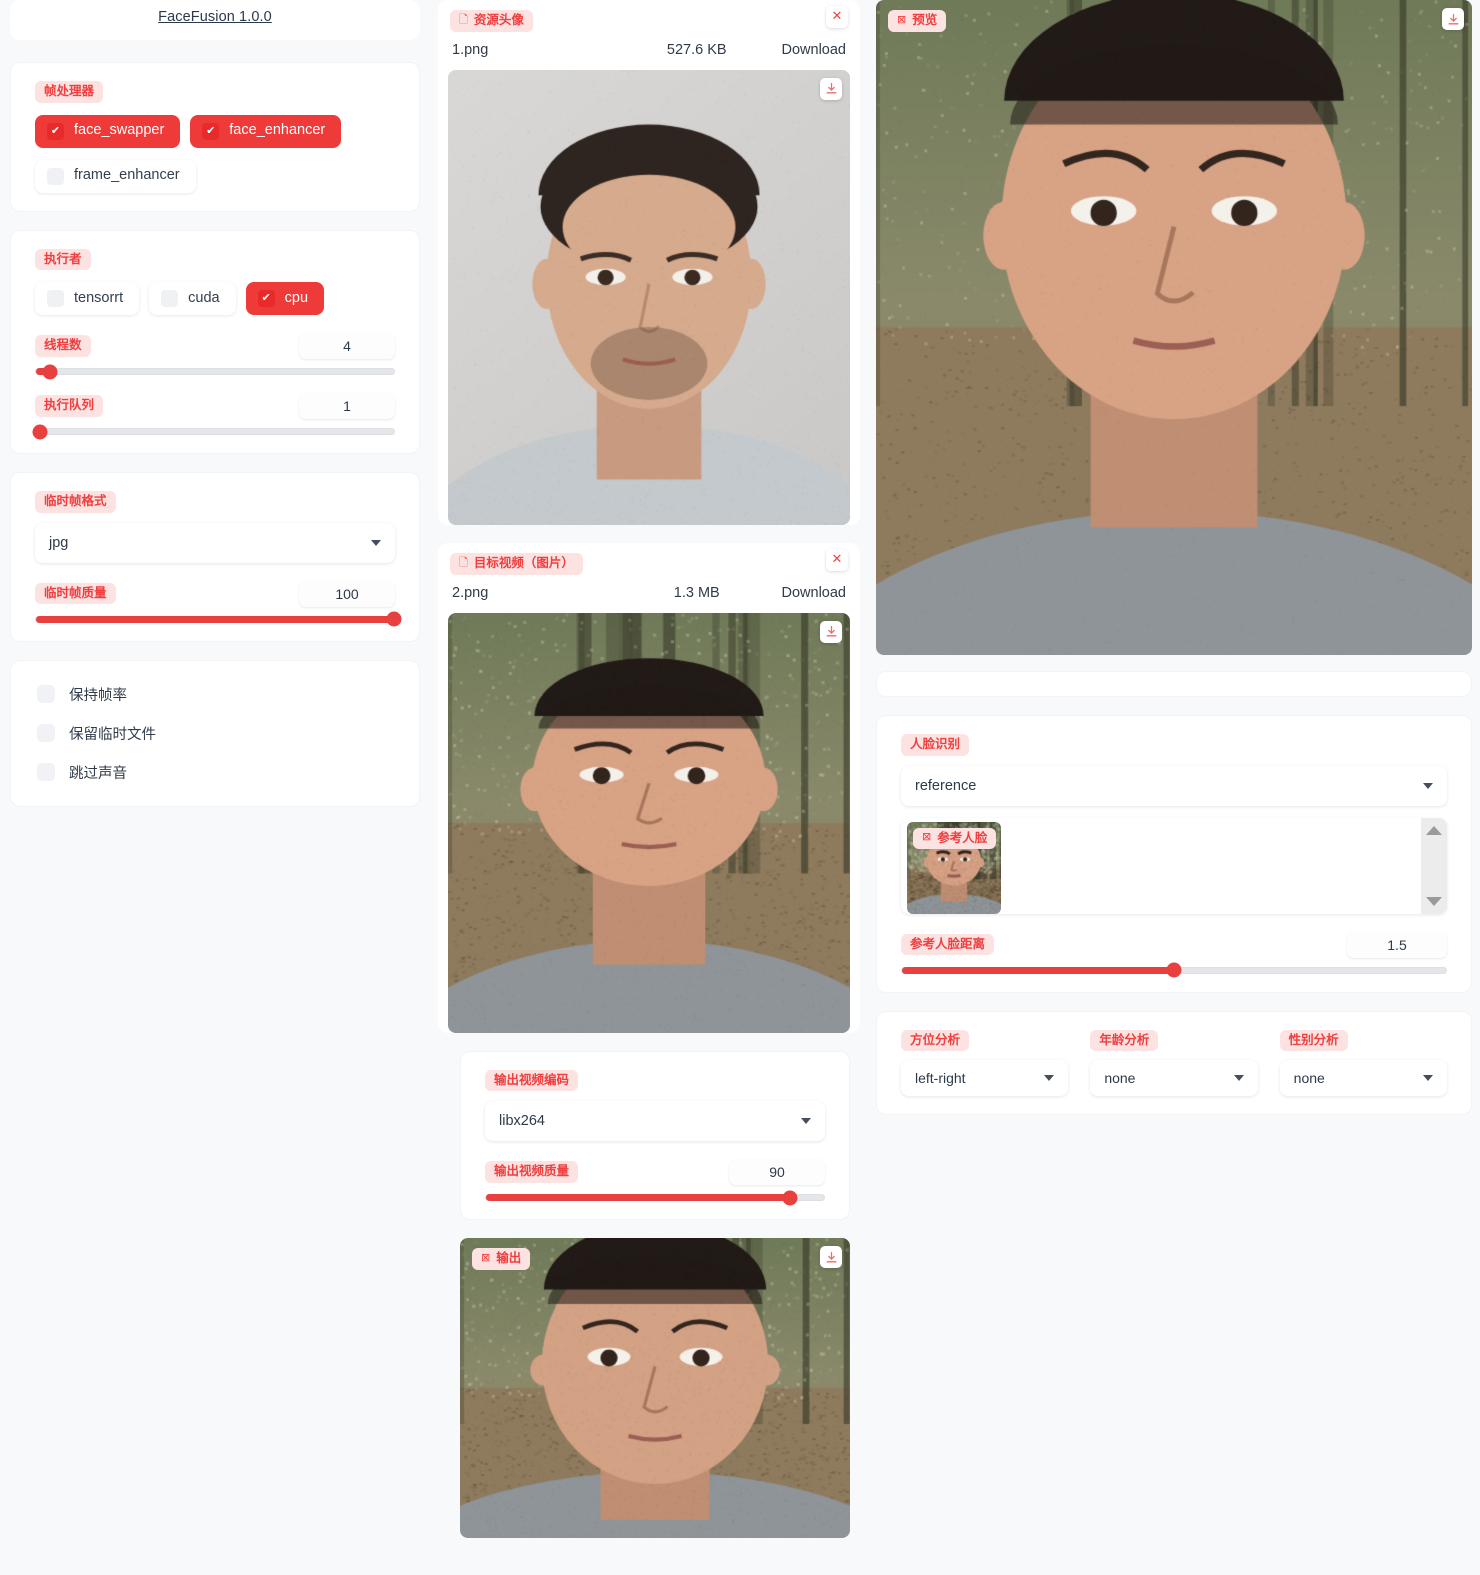  I want to click on direction-analysis-select: left-right, so click(985, 1078).